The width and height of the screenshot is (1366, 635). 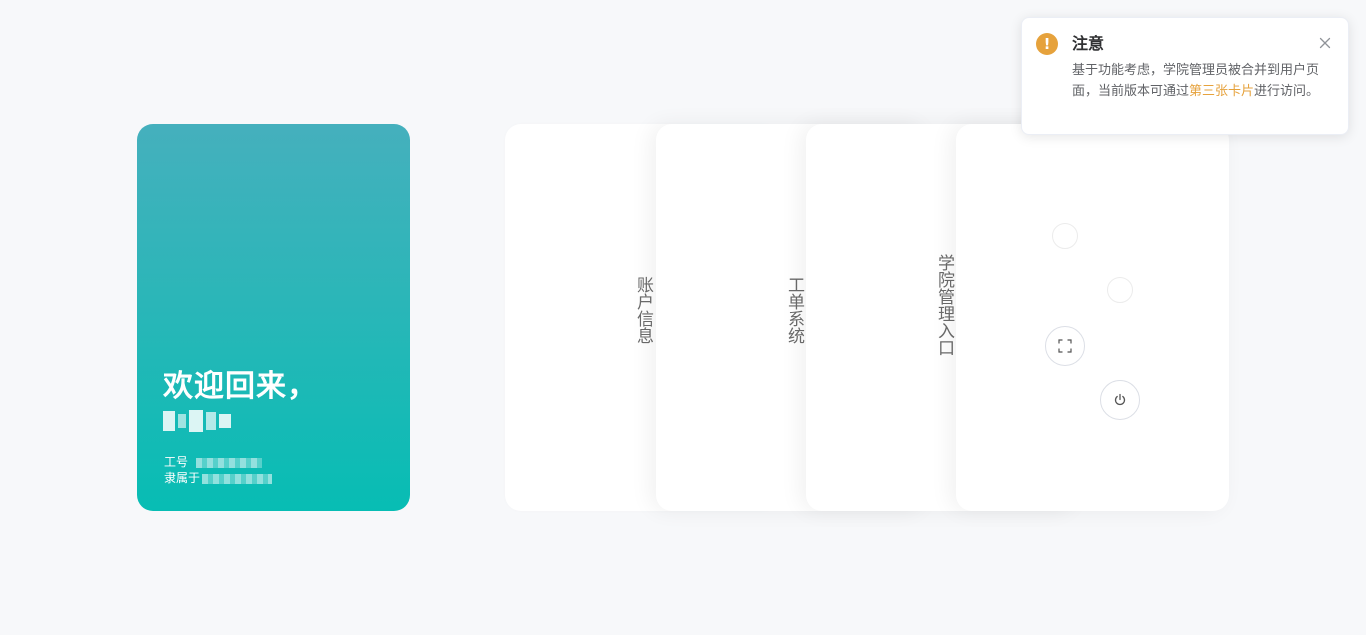 I want to click on fullscreen-button, so click(x=1065, y=346).